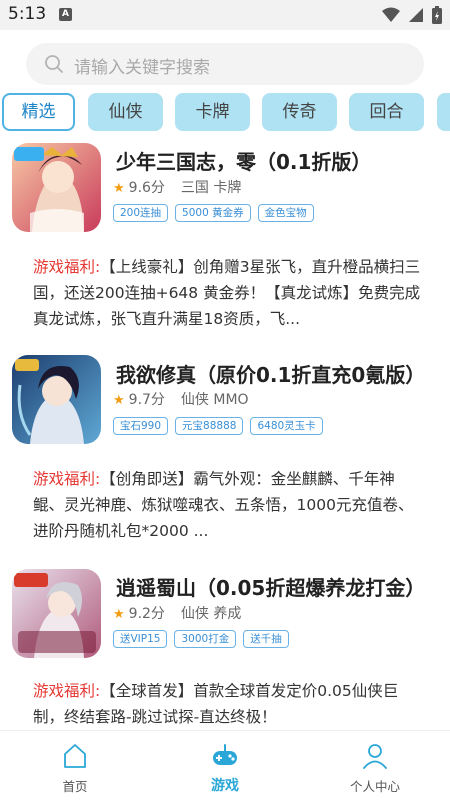 The width and height of the screenshot is (450, 804). I want to click on notification-icon: A, so click(65, 14).